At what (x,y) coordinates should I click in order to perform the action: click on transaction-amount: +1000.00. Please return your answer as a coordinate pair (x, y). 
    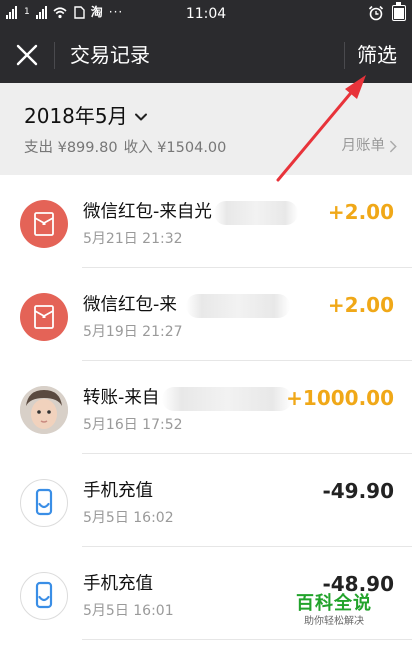
    Looking at the image, I should click on (340, 398).